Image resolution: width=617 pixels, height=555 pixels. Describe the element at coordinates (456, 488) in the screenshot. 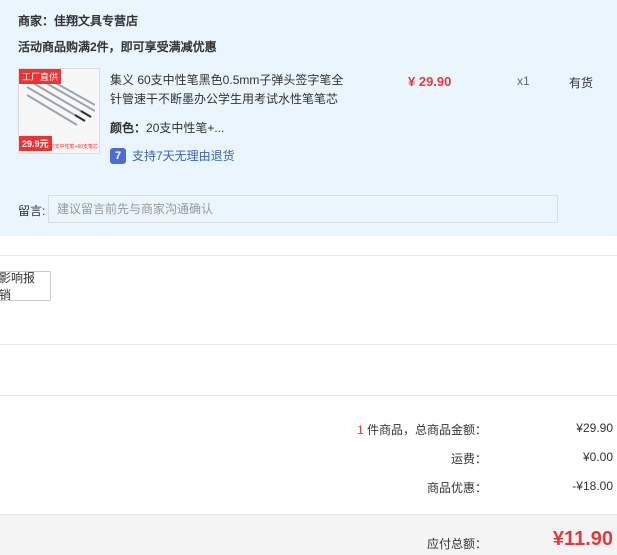

I see `discount-label: 商品优惠：` at that location.